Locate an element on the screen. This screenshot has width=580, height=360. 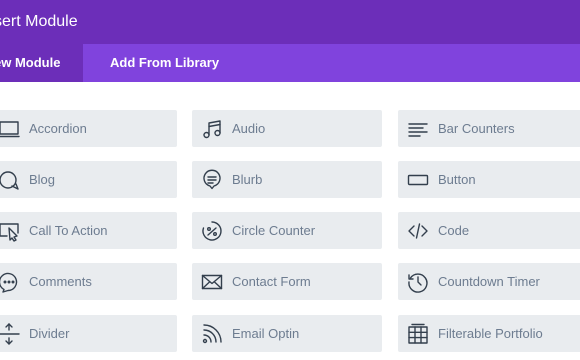
blurb-icon is located at coordinates (212, 180).